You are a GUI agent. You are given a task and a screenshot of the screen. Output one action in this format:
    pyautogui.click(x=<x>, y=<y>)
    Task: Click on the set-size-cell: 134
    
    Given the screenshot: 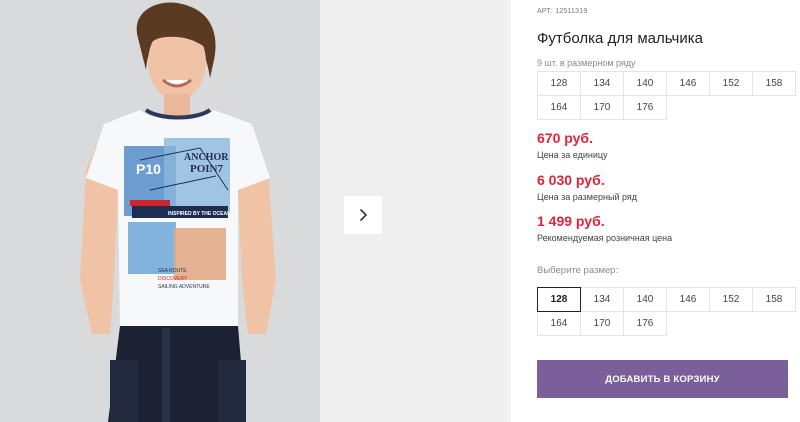 What is the action you would take?
    pyautogui.click(x=602, y=83)
    